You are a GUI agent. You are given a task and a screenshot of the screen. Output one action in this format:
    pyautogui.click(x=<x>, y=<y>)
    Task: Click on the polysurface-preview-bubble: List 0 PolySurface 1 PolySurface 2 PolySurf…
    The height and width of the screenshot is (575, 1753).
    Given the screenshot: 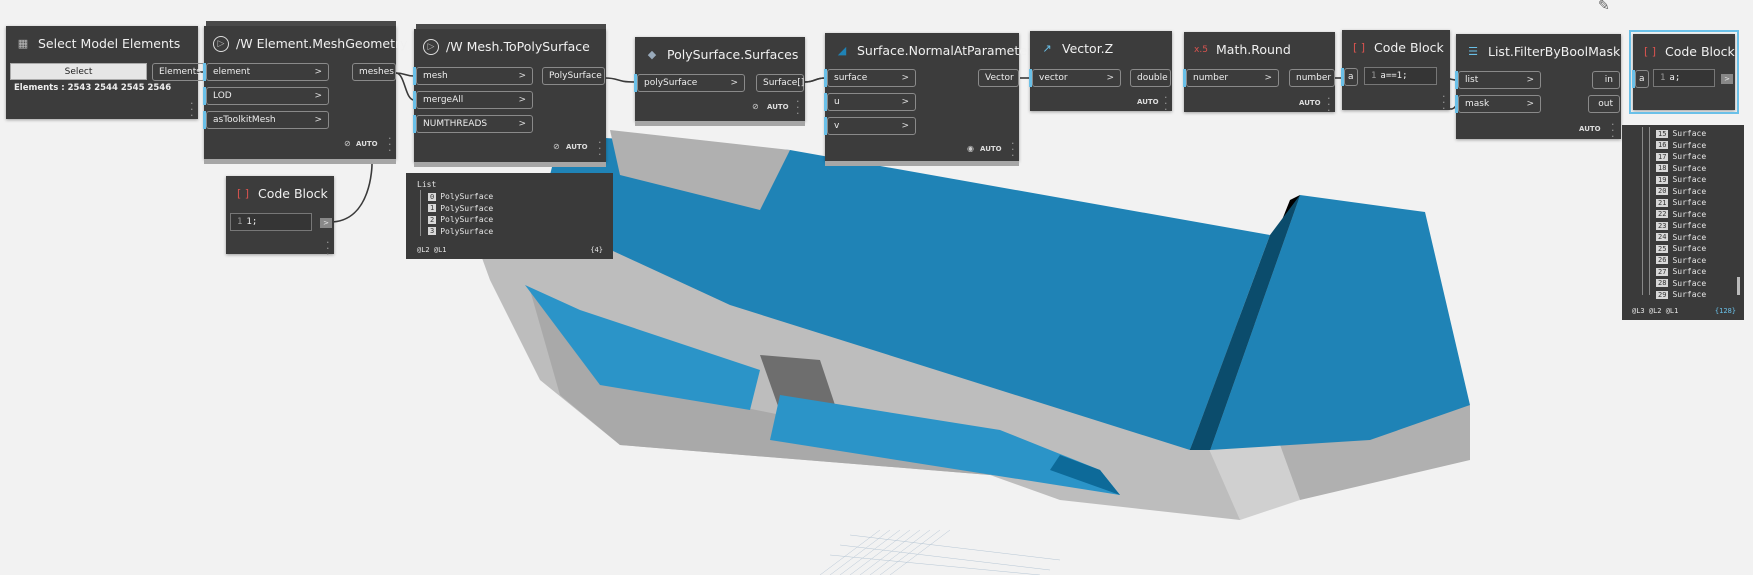 What is the action you would take?
    pyautogui.click(x=509, y=216)
    